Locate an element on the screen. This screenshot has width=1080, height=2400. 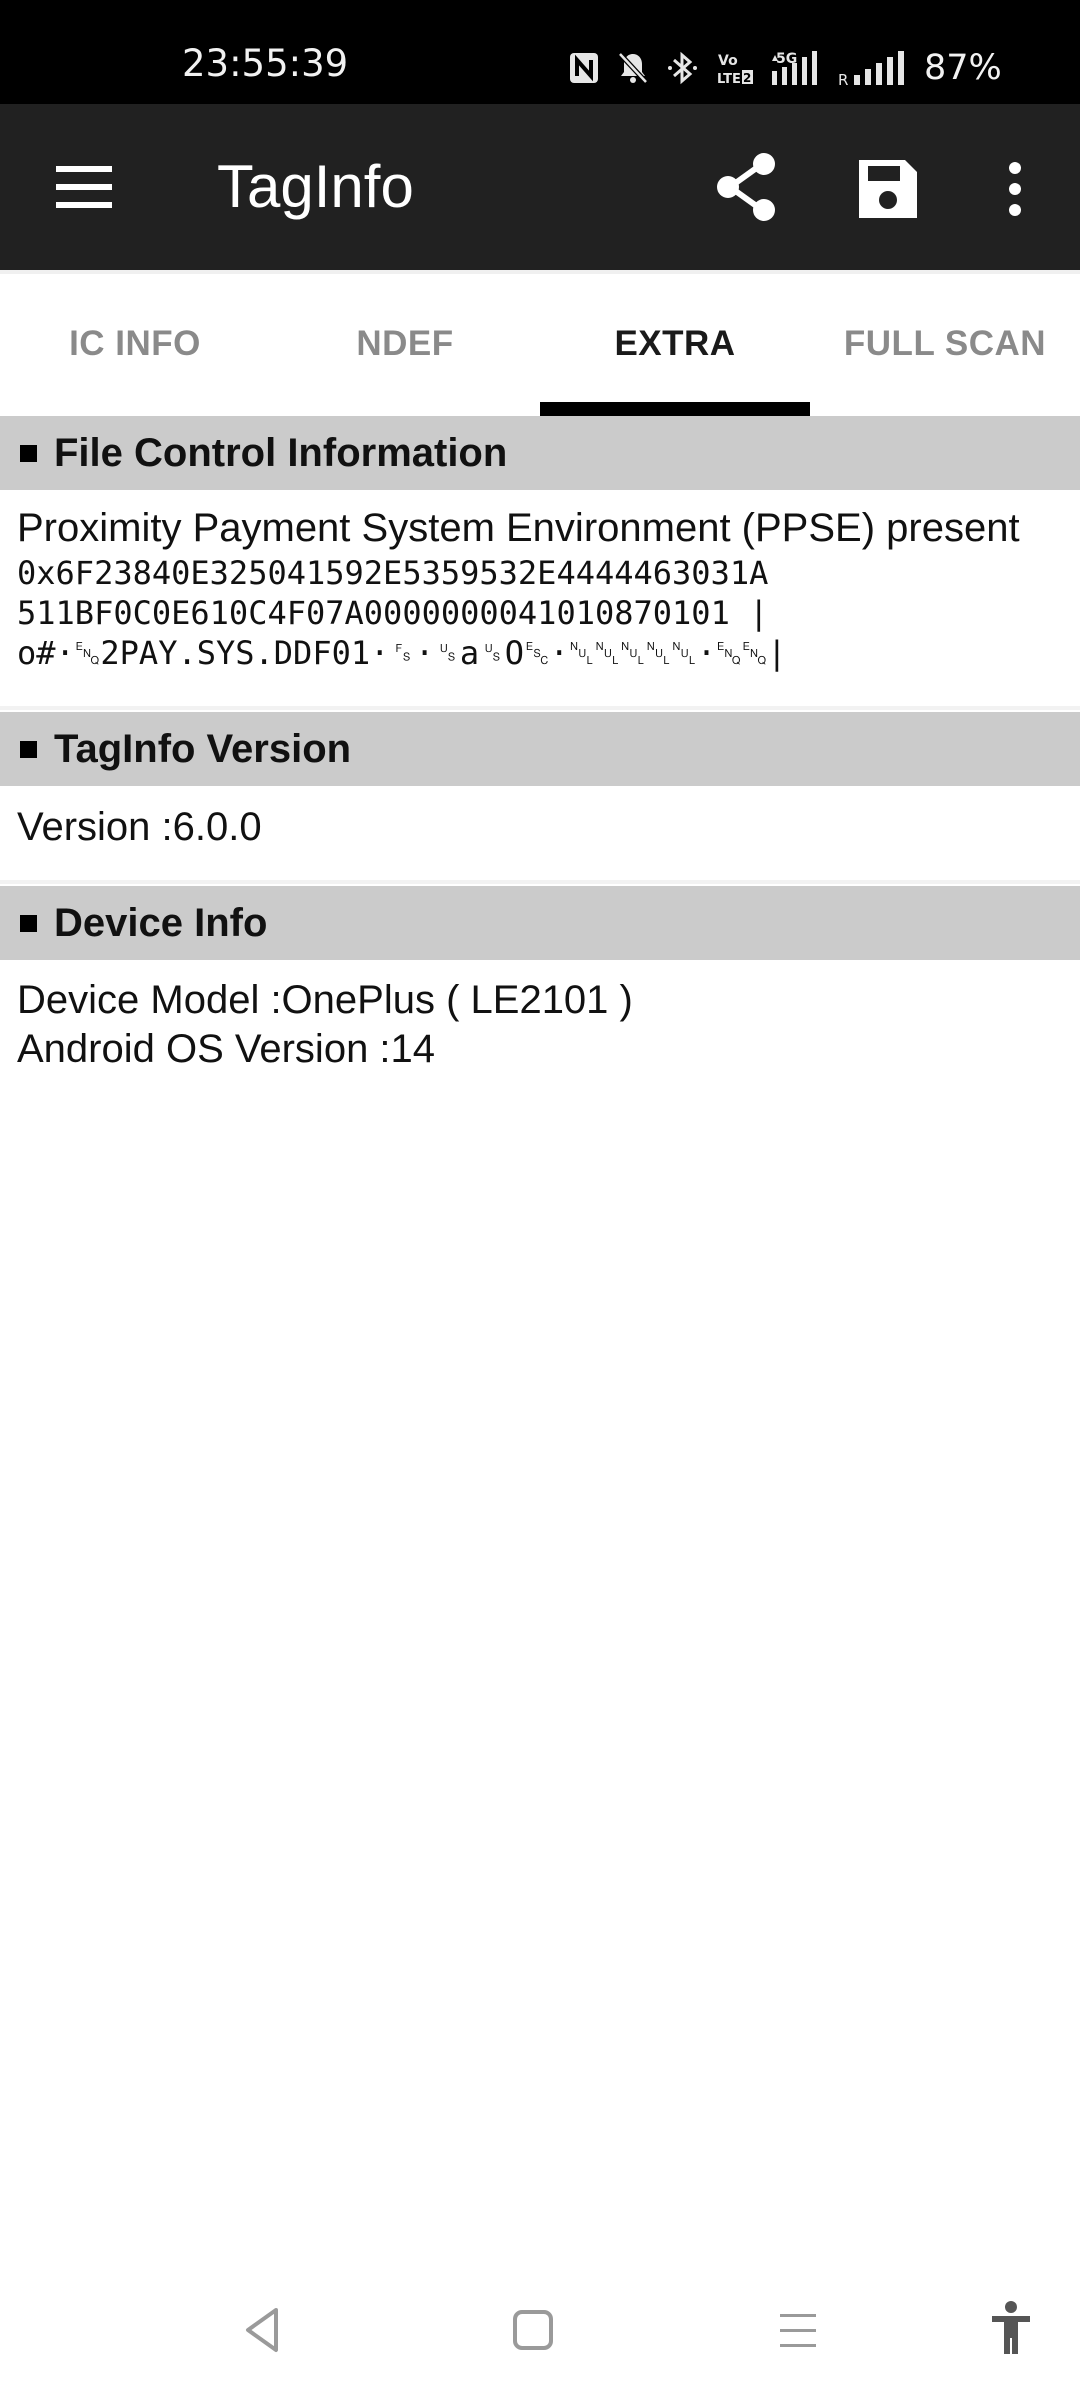
back-icon is located at coordinates (262, 2330).